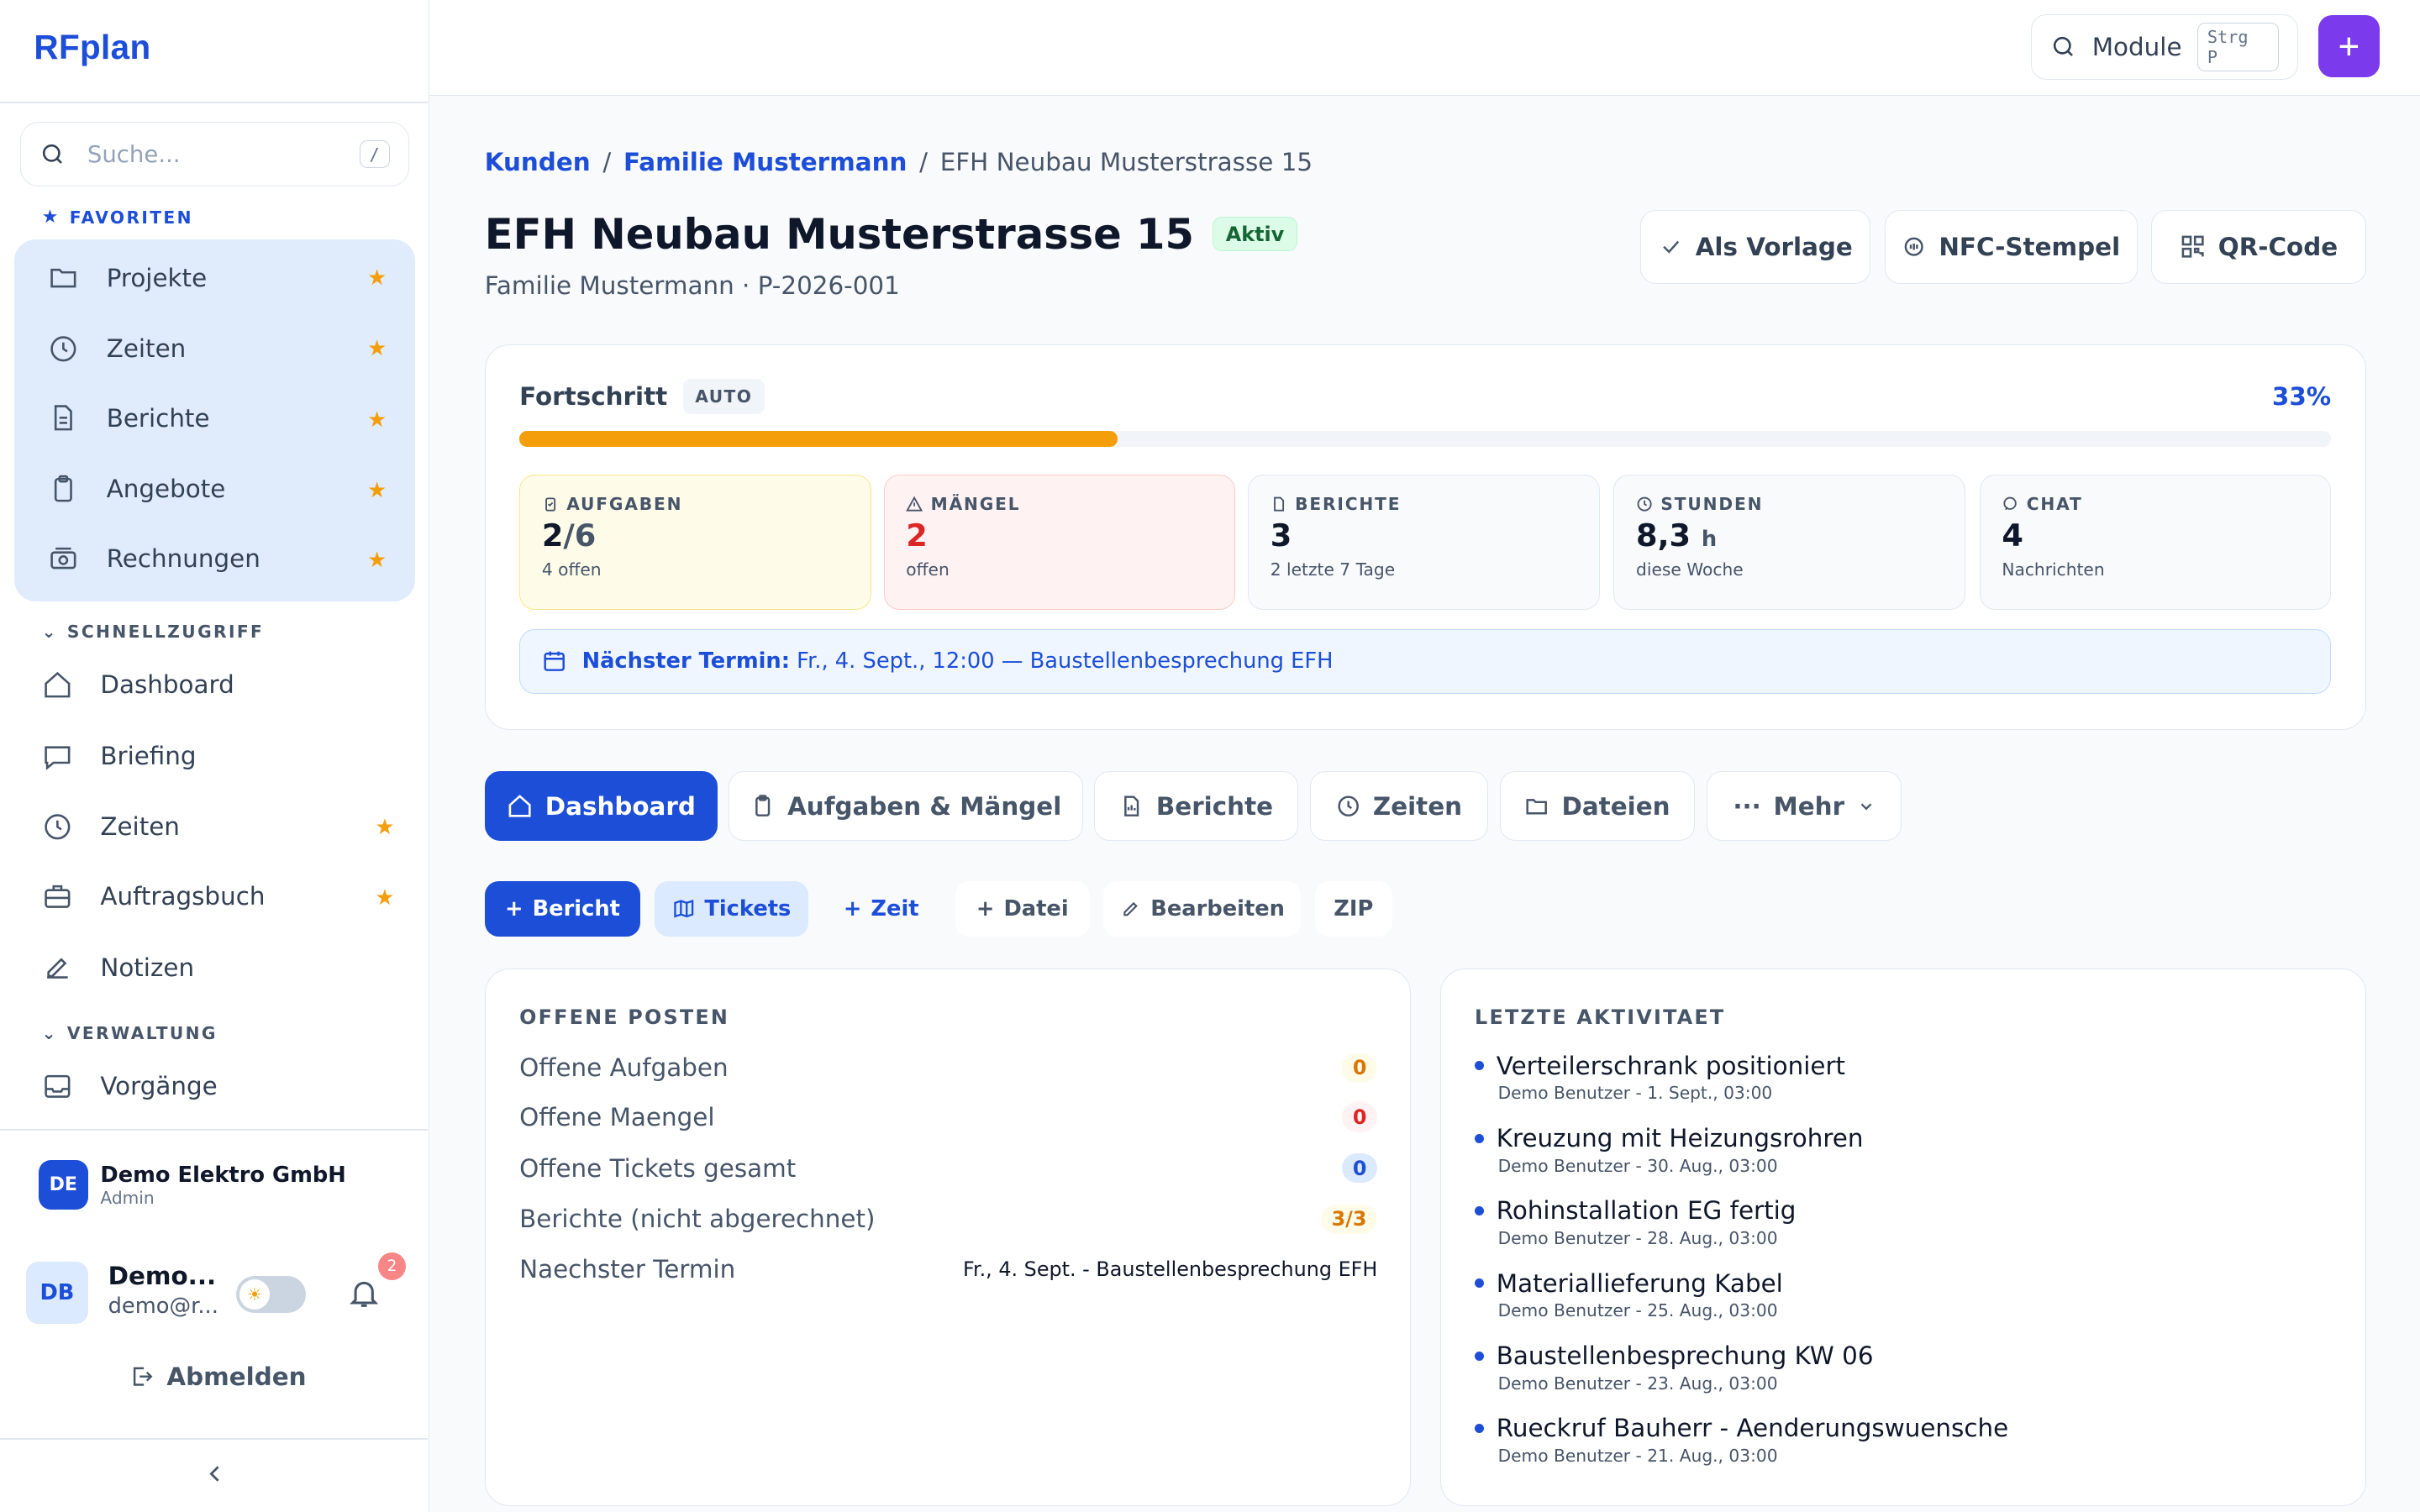 The width and height of the screenshot is (2420, 1512). Describe the element at coordinates (562, 908) in the screenshot. I see `add-report-button: + Bericht` at that location.